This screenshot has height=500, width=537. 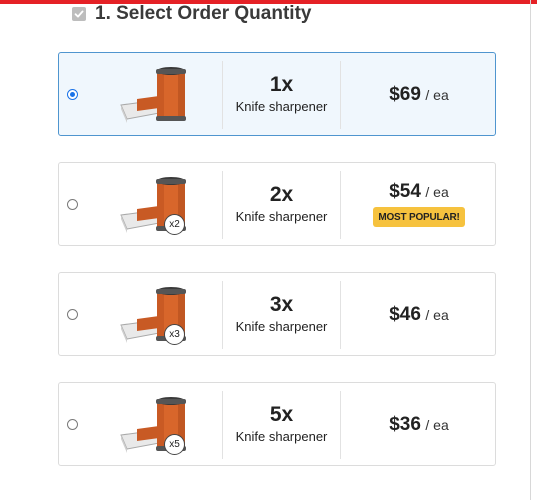 I want to click on quantity-option-5x: x5 5x Knife sharpener $36 / ea, so click(x=277, y=424).